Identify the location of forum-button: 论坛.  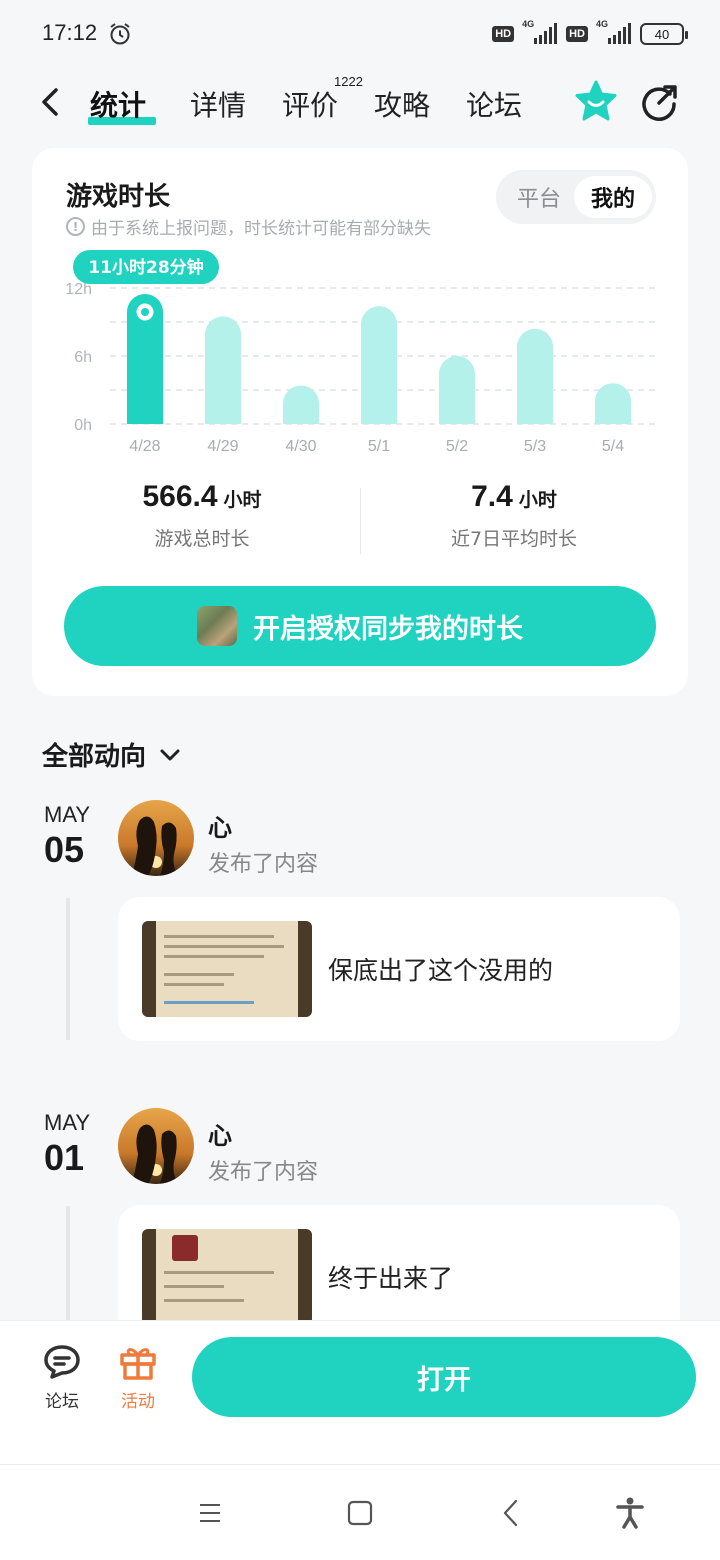
(62, 1377).